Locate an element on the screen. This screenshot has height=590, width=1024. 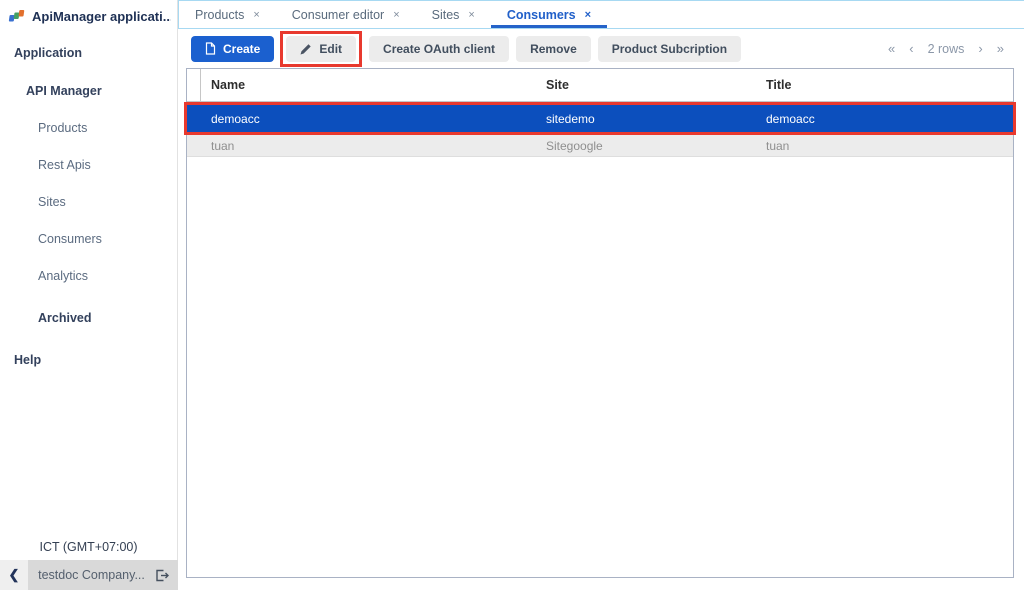
tab-consumer-editor: Consumer editor × is located at coordinates (346, 14).